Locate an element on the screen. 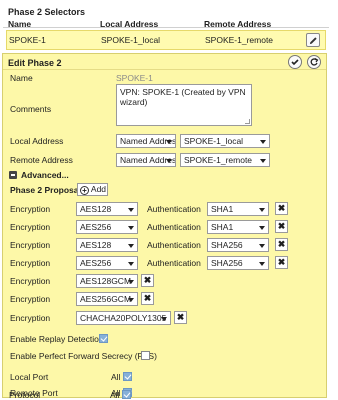 Image resolution: width=338 pixels, height=400 pixels. remote-address-select: SPOKE-1_remote is located at coordinates (225, 160).